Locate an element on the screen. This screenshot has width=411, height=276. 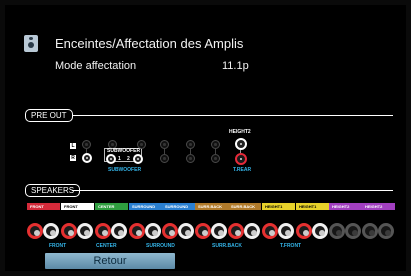
surr-back-caption: SURR.BACK is located at coordinates (227, 246).